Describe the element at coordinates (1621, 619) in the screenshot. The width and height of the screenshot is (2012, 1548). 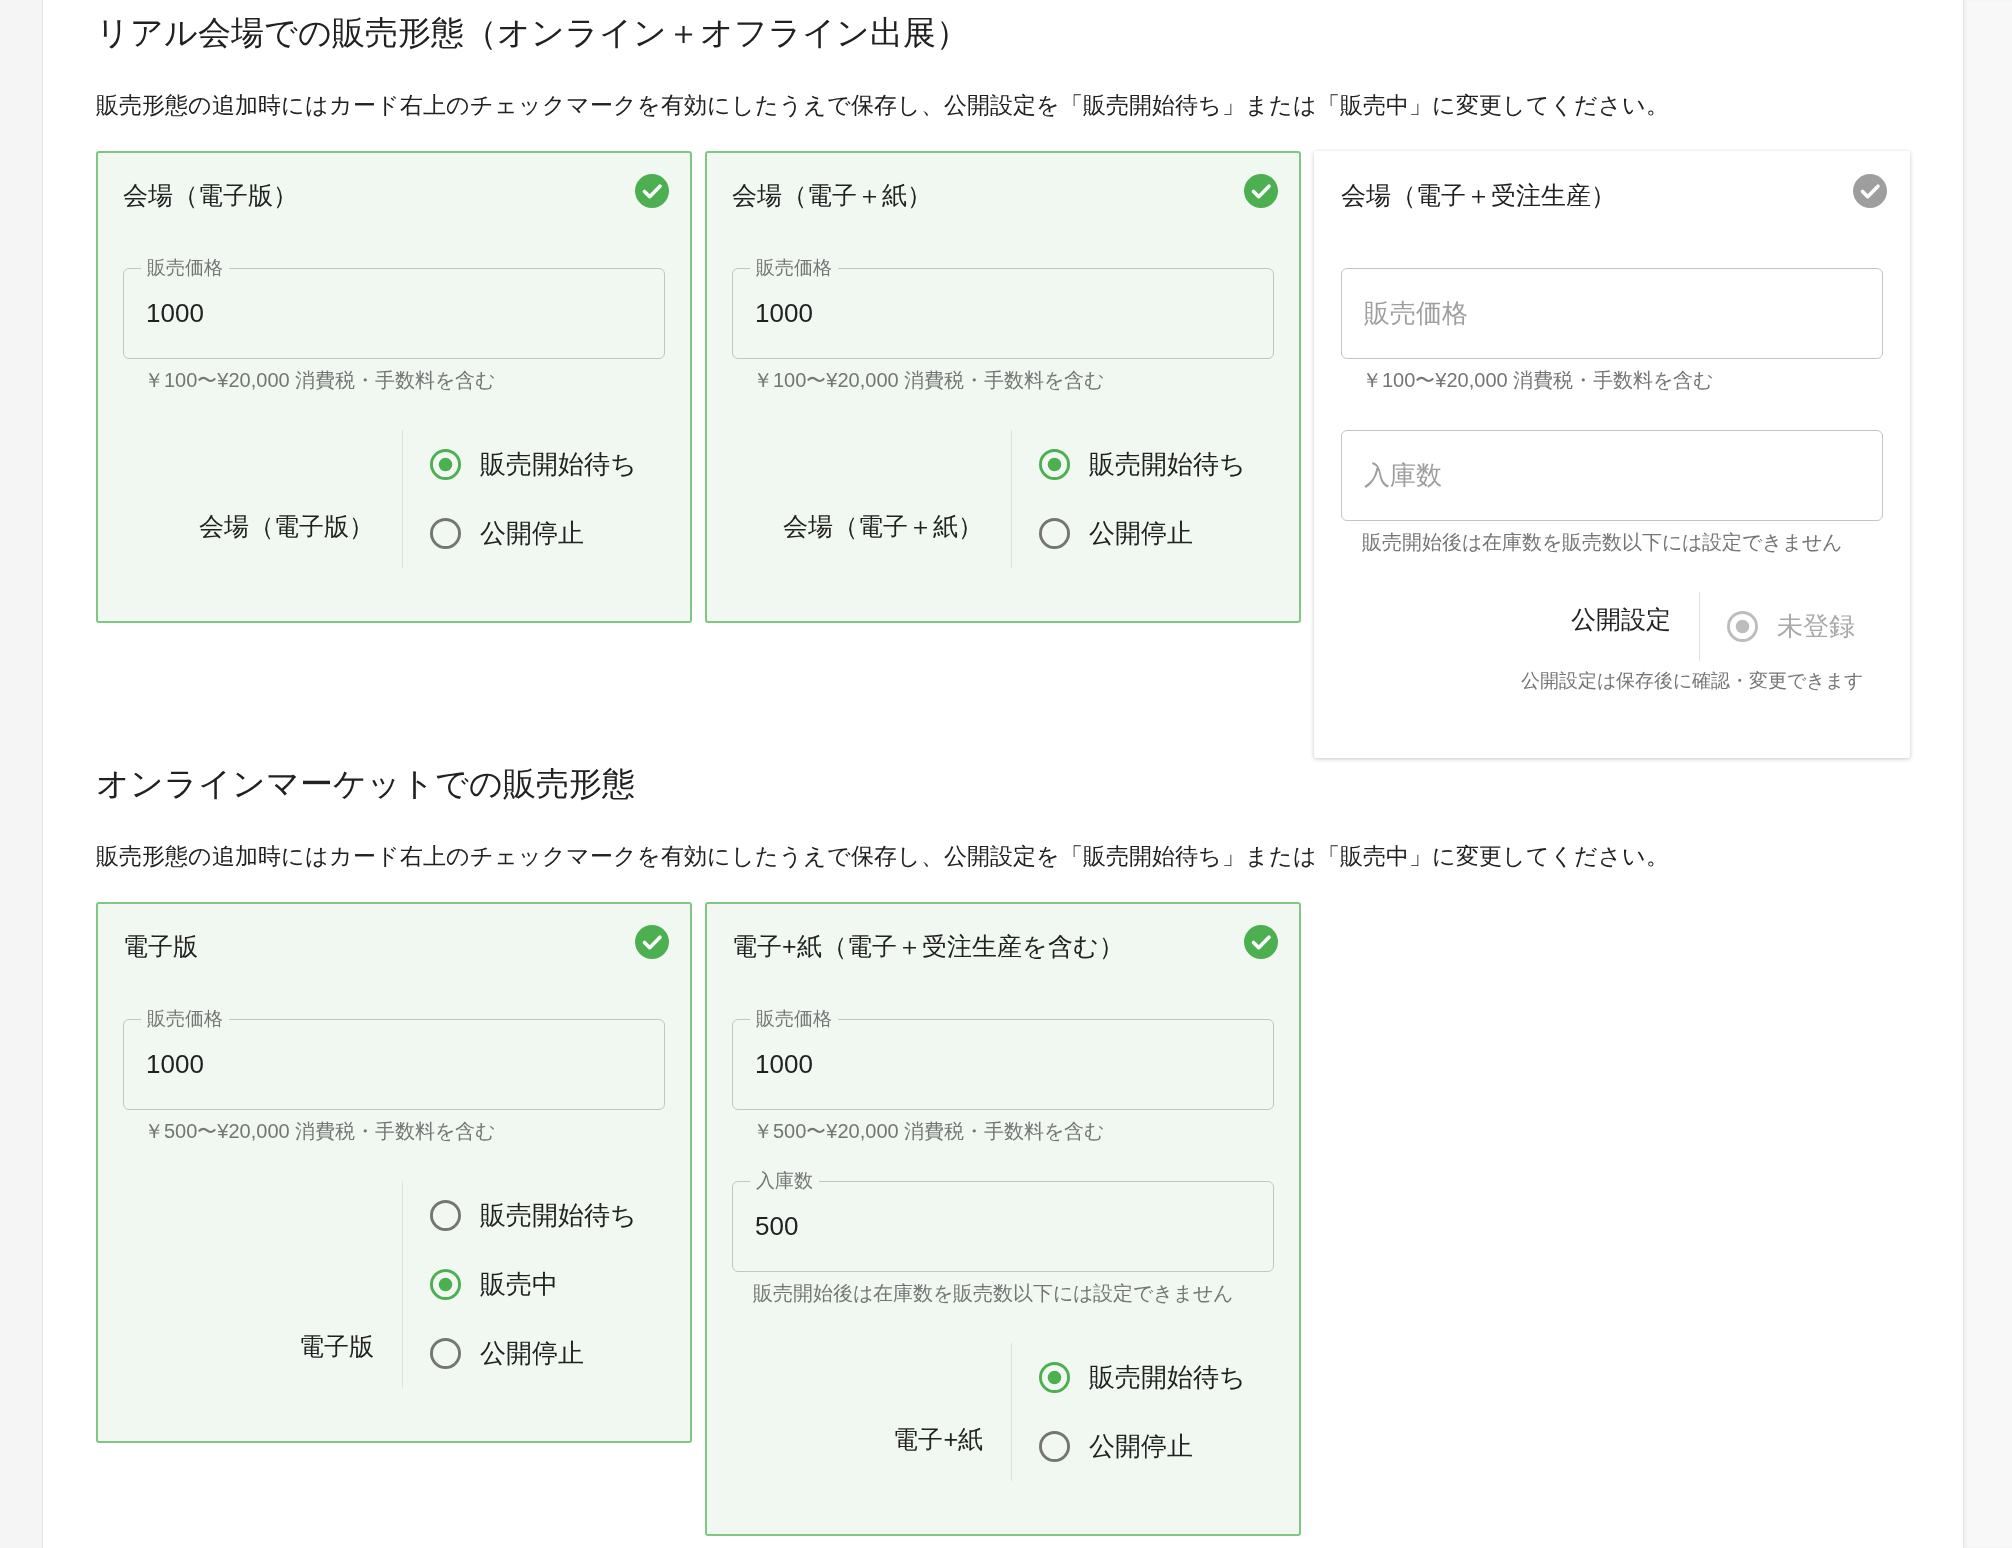
I see `status-label: 公開設定` at that location.